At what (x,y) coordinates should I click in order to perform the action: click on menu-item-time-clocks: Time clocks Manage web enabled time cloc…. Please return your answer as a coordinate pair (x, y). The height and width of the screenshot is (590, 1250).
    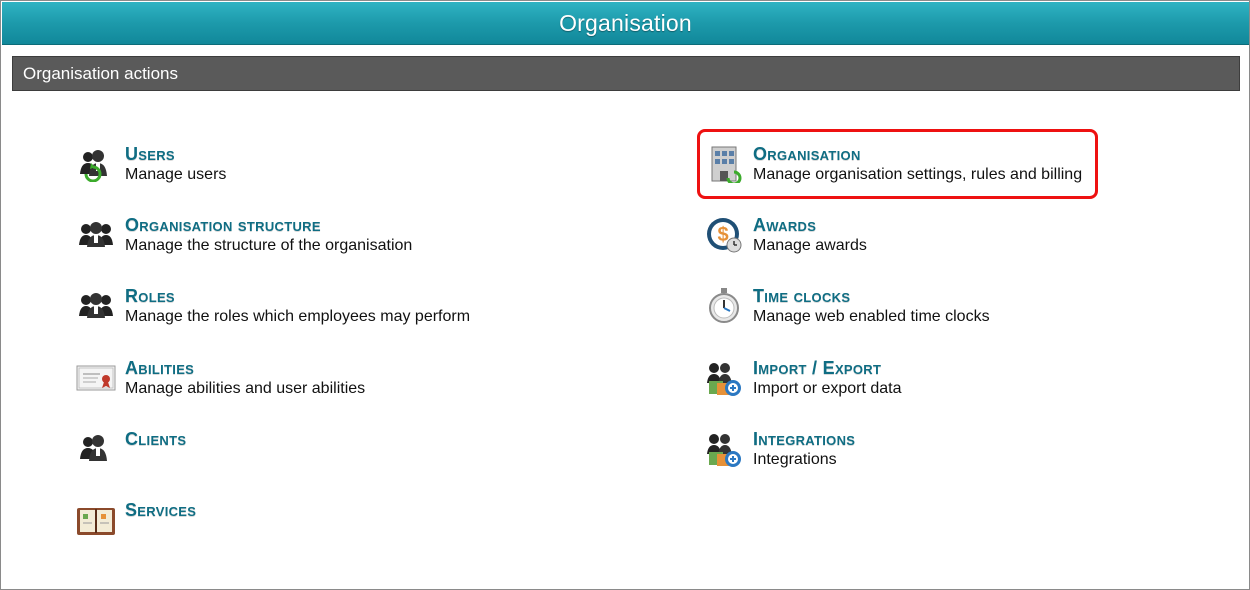
    Looking at the image, I should click on (847, 312).